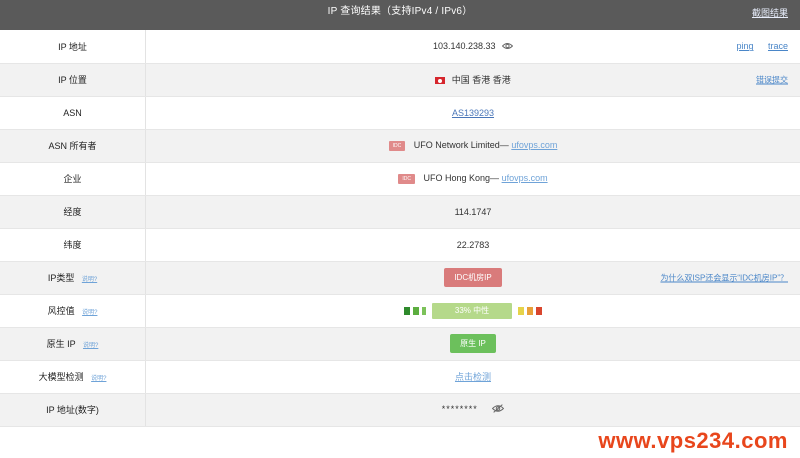  What do you see at coordinates (73, 245) in the screenshot?
I see `row-label: 纬度` at bounding box center [73, 245].